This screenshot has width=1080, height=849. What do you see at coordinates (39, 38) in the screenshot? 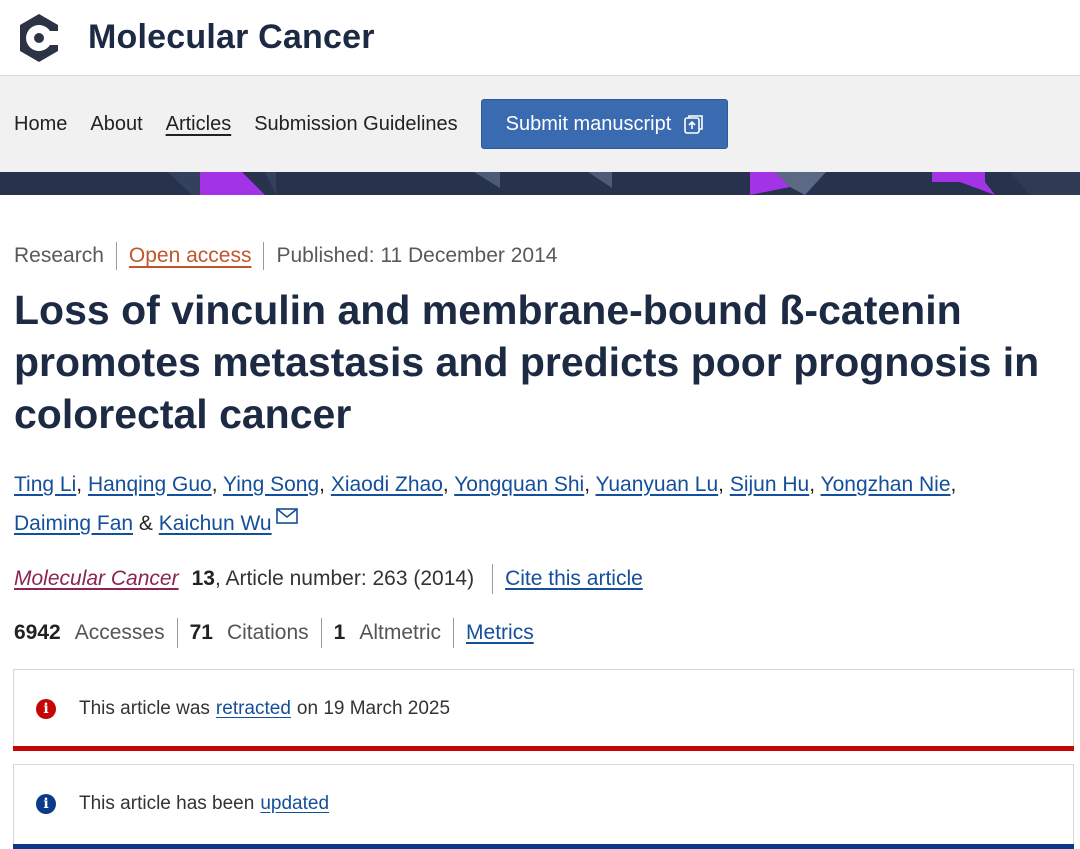
I see `molecular-cancer-logo-icon` at bounding box center [39, 38].